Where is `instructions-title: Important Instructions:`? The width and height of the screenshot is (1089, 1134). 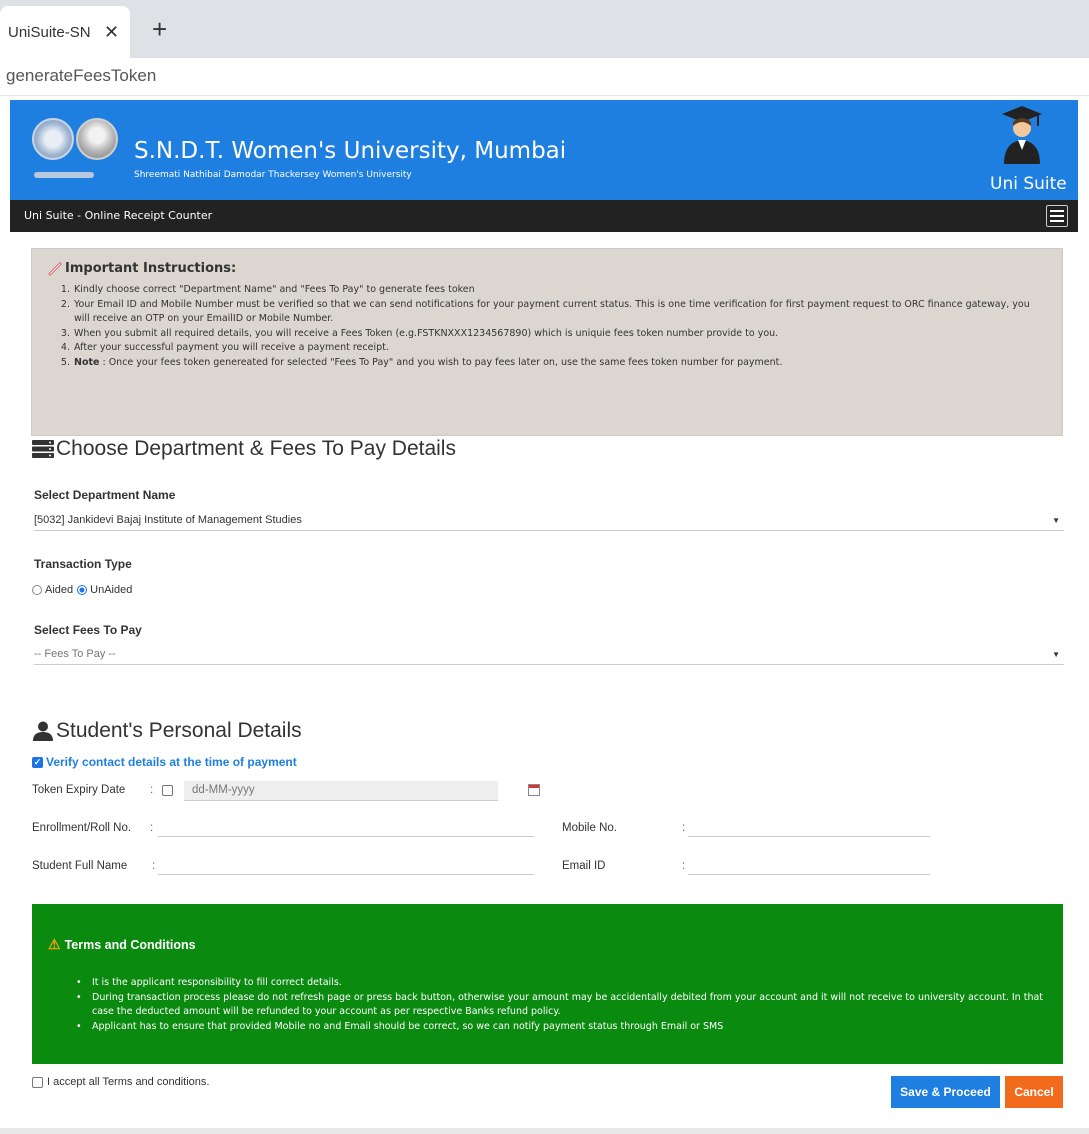
instructions-title: Important Instructions: is located at coordinates (142, 268).